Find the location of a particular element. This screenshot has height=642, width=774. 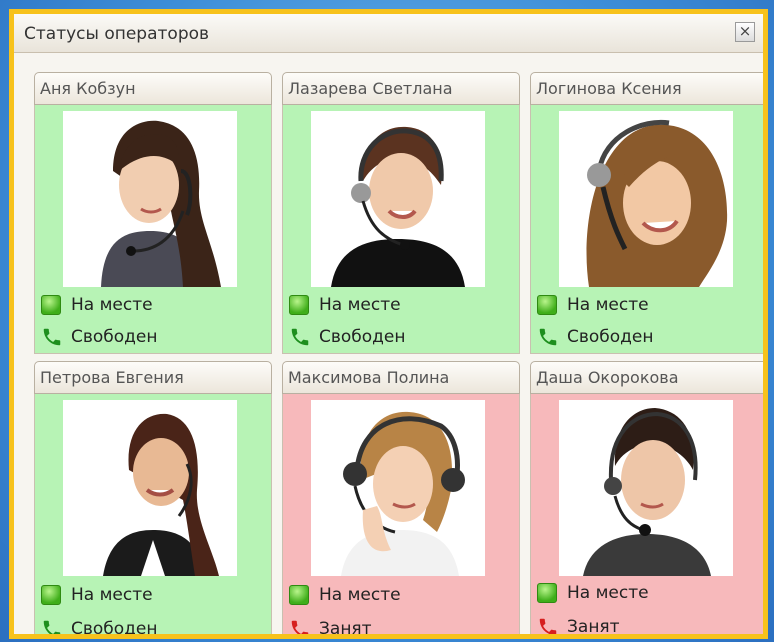

operator-card: Петрова Евгения На месте Свободен is located at coordinates (153, 500).